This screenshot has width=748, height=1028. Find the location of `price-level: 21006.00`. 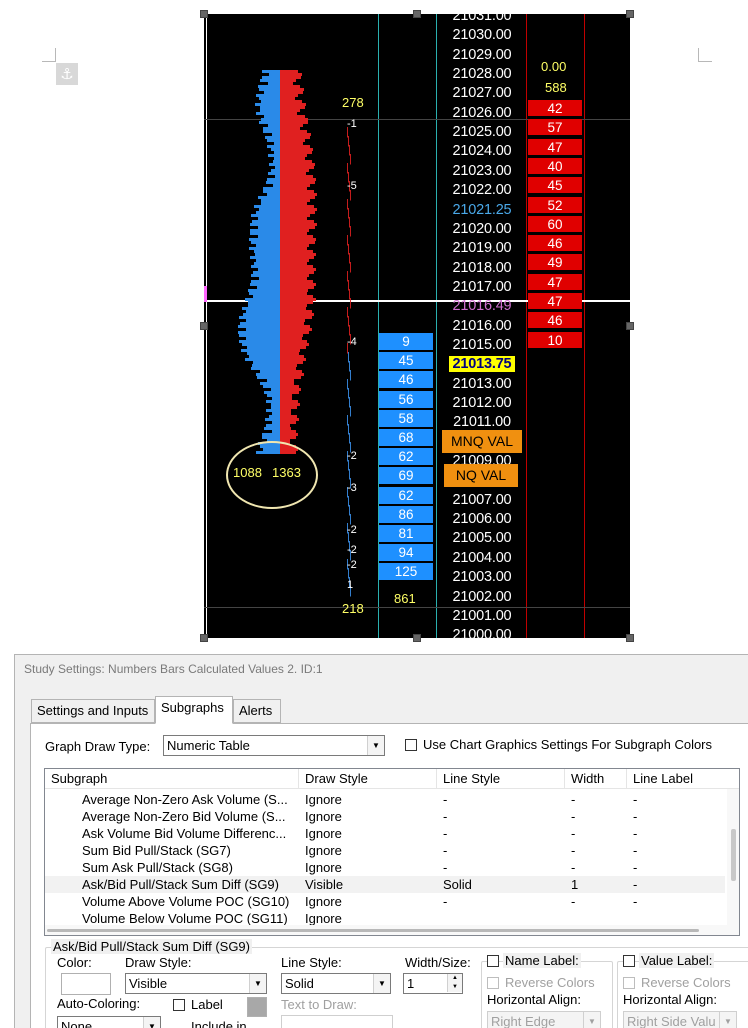

price-level: 21006.00 is located at coordinates (482, 519).